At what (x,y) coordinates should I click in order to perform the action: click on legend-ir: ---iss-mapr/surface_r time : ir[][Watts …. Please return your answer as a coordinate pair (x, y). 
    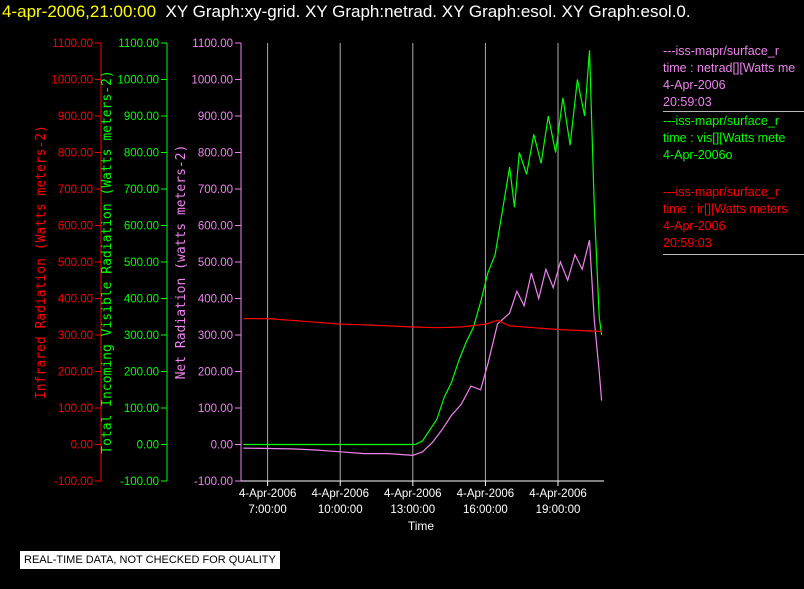
    Looking at the image, I should click on (733, 219).